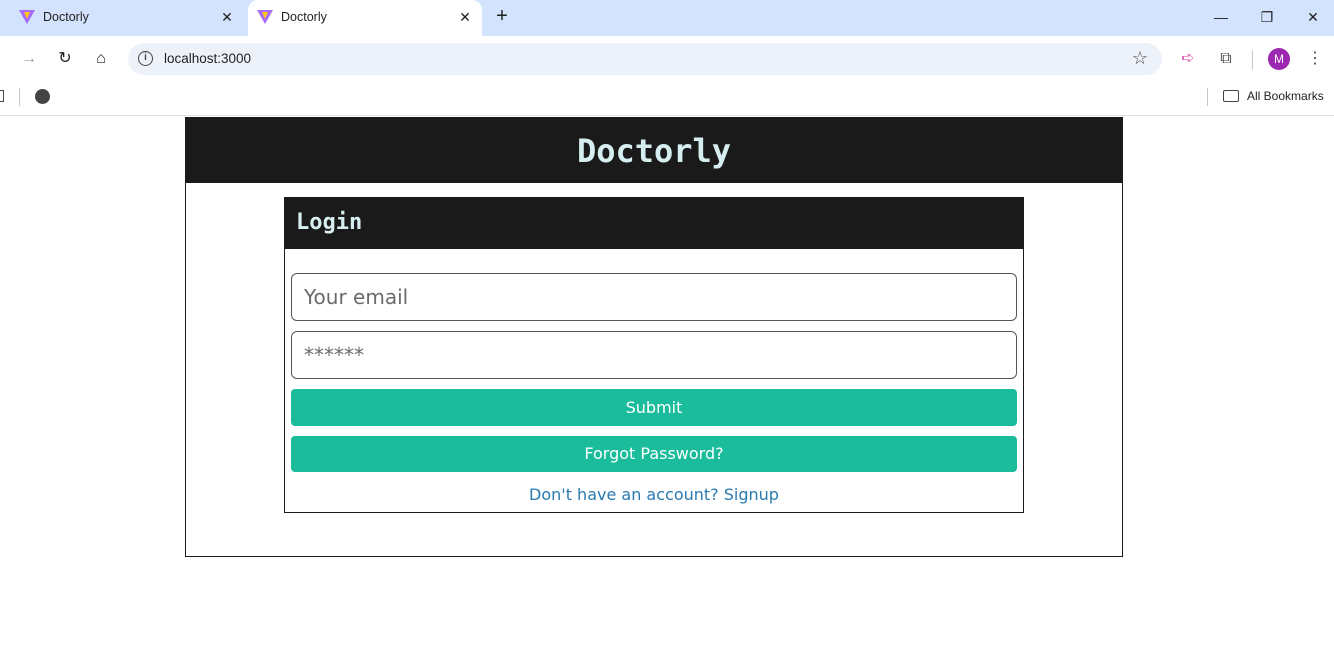  Describe the element at coordinates (1279, 59) in the screenshot. I see `avatar: M` at that location.